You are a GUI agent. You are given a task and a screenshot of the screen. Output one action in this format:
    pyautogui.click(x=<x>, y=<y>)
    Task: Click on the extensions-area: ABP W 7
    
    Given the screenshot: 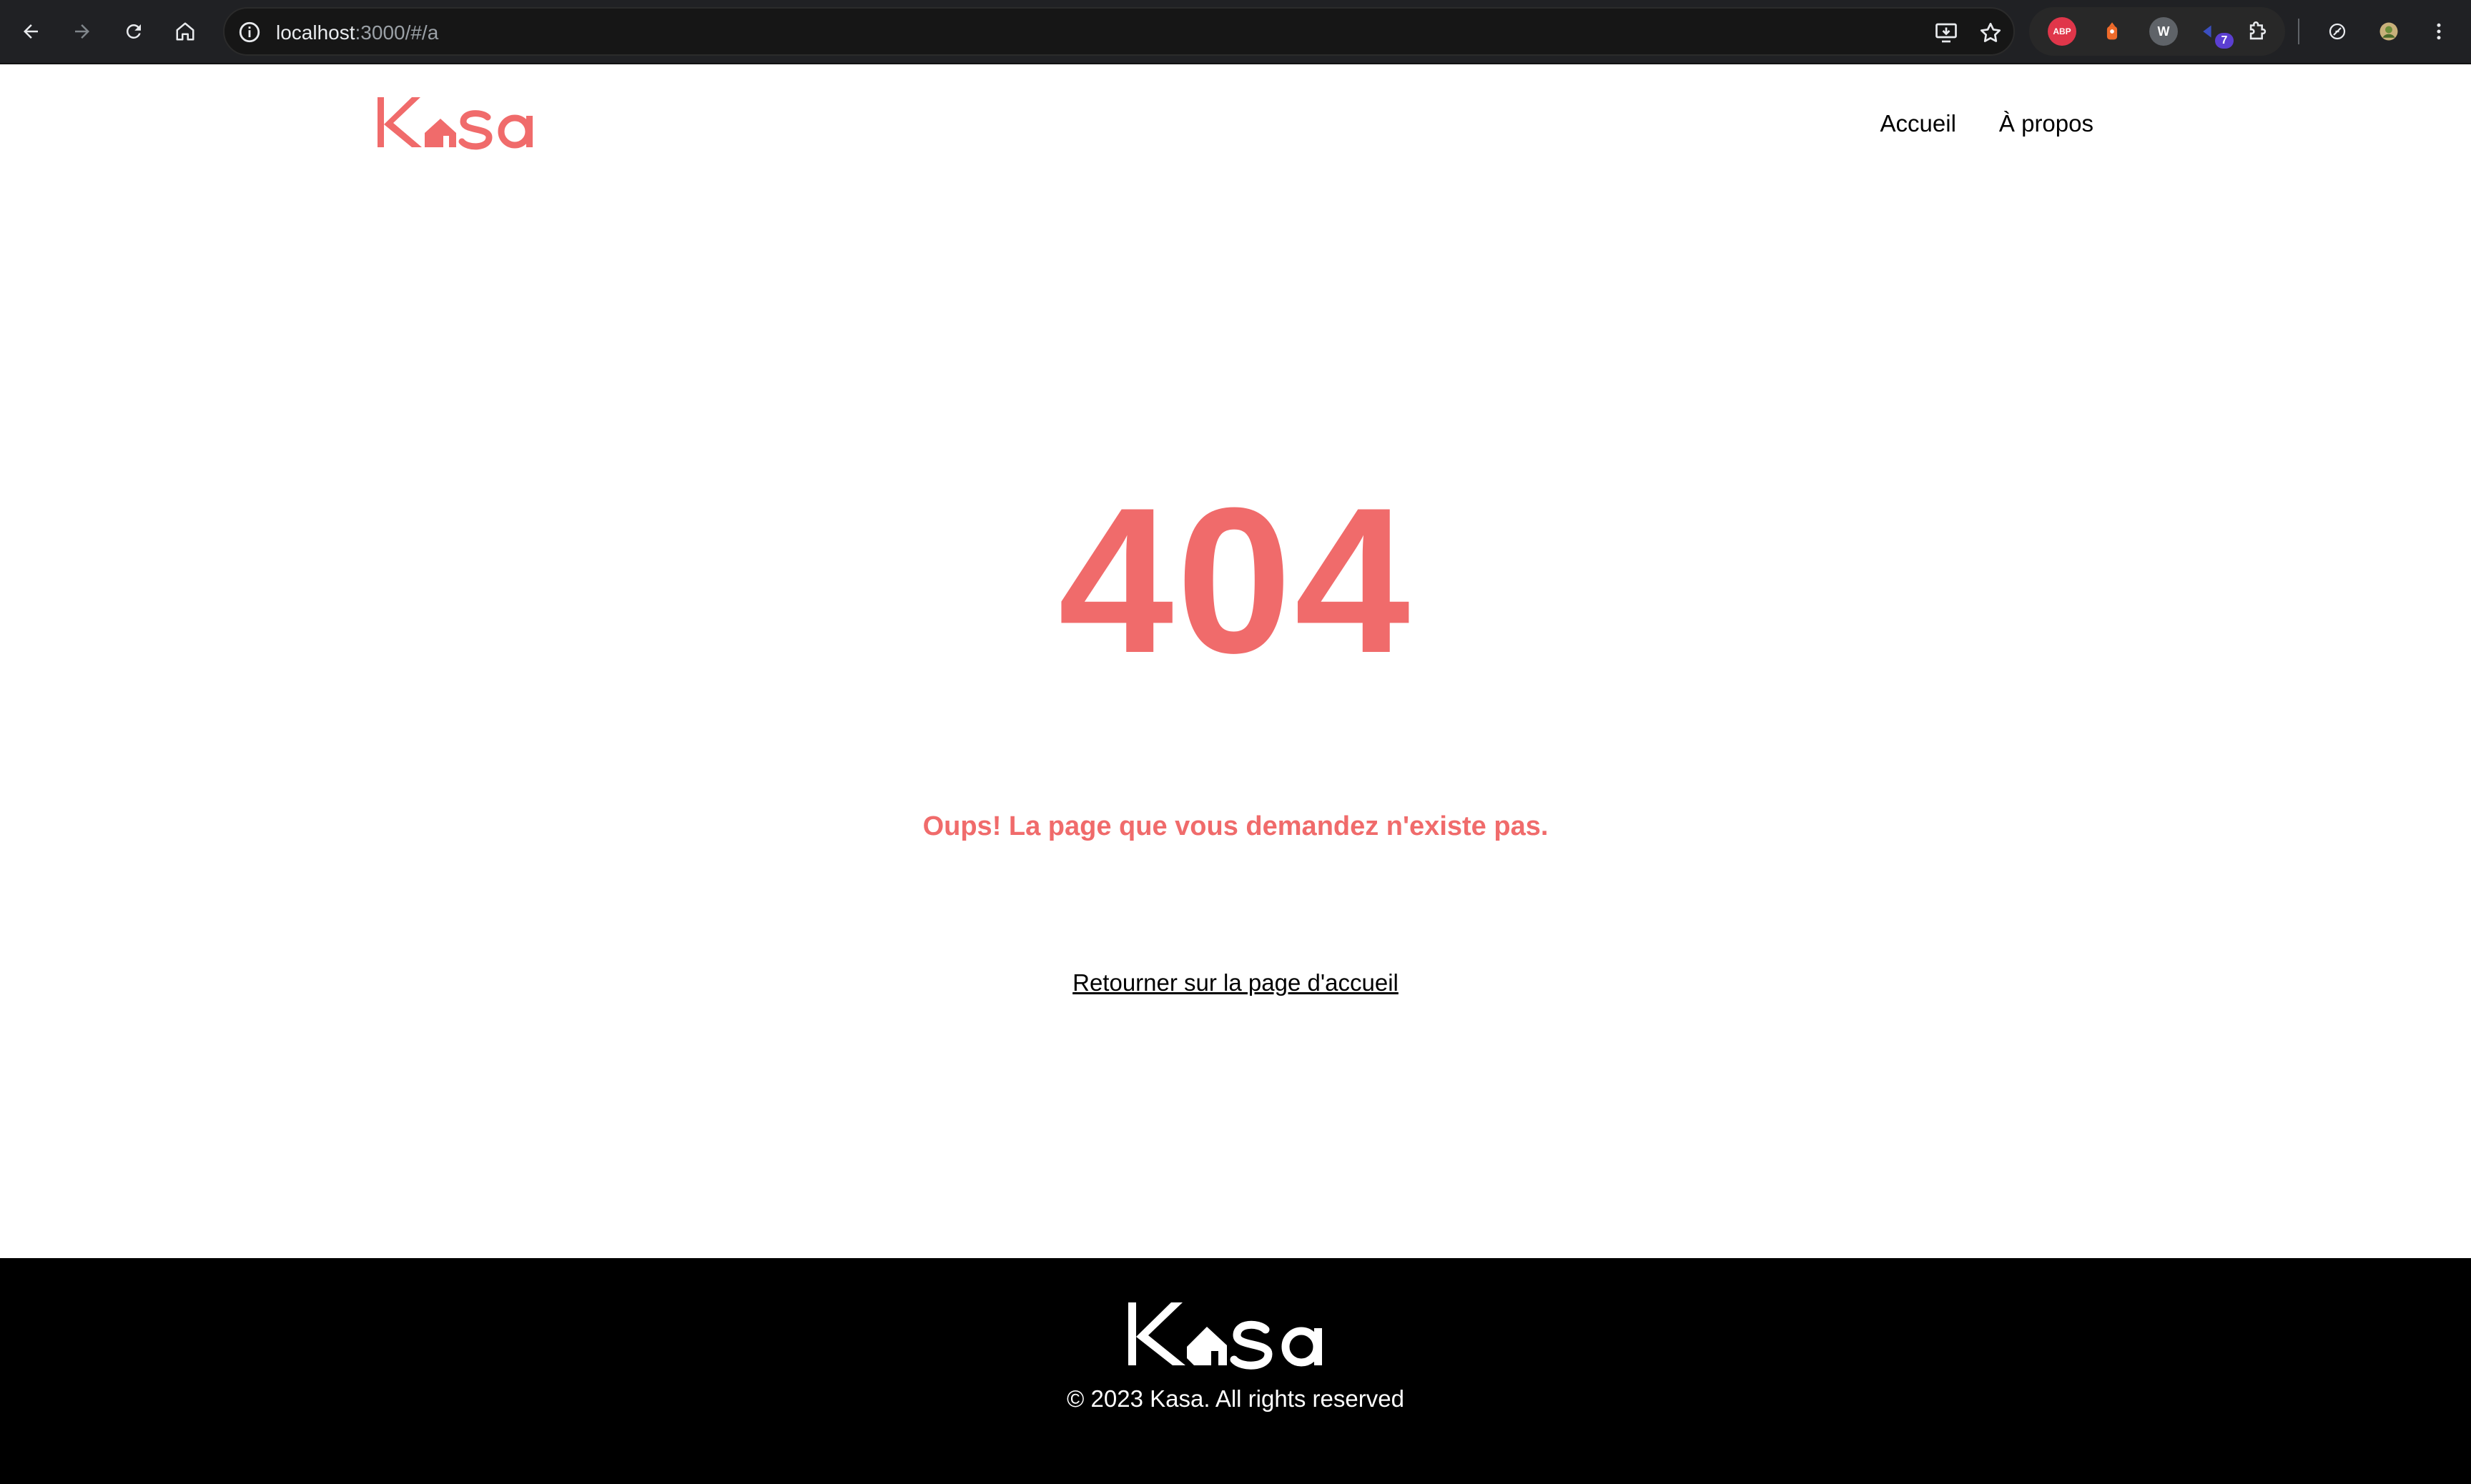 What is the action you would take?
    pyautogui.click(x=2157, y=31)
    